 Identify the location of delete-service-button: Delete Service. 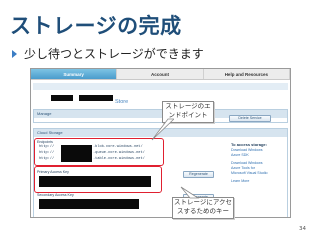
(250, 118).